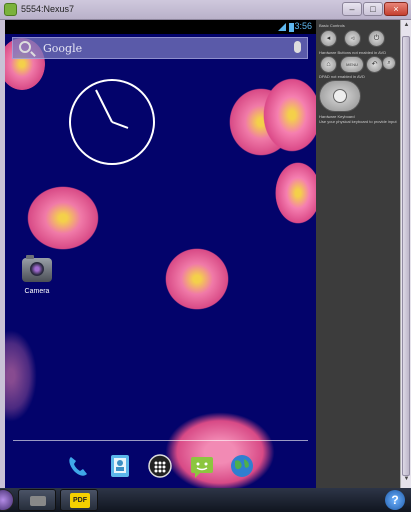 This screenshot has height=512, width=411. What do you see at coordinates (303, 26) in the screenshot?
I see `status-time: 3:56` at bounding box center [303, 26].